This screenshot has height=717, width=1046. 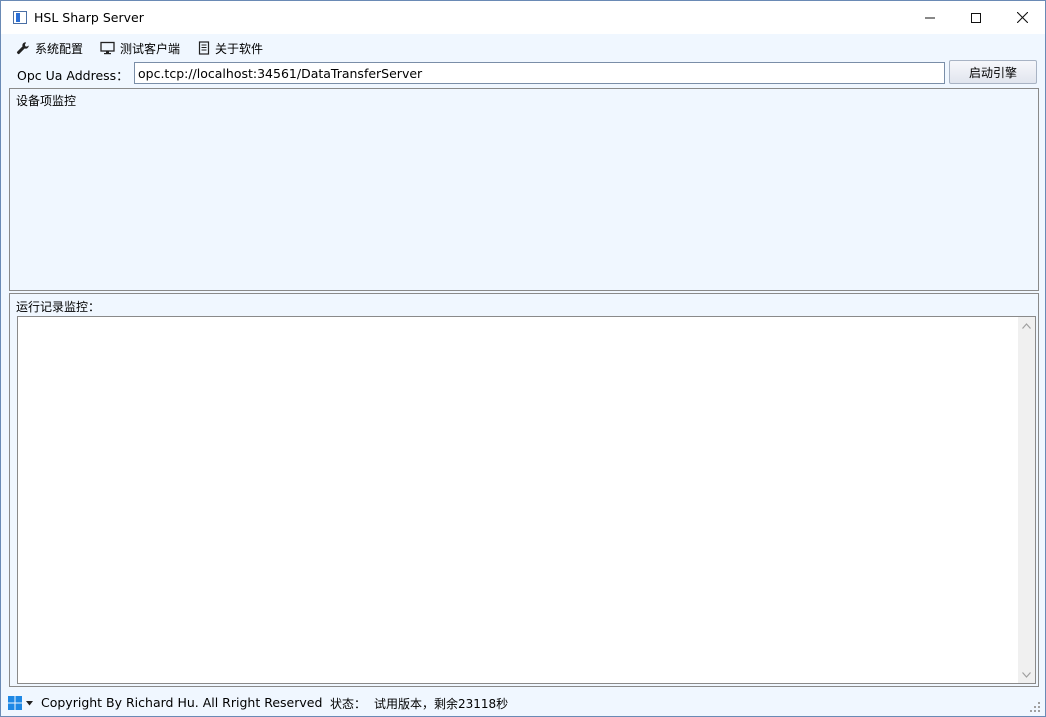 What do you see at coordinates (107, 48) in the screenshot?
I see `monitor-icon` at bounding box center [107, 48].